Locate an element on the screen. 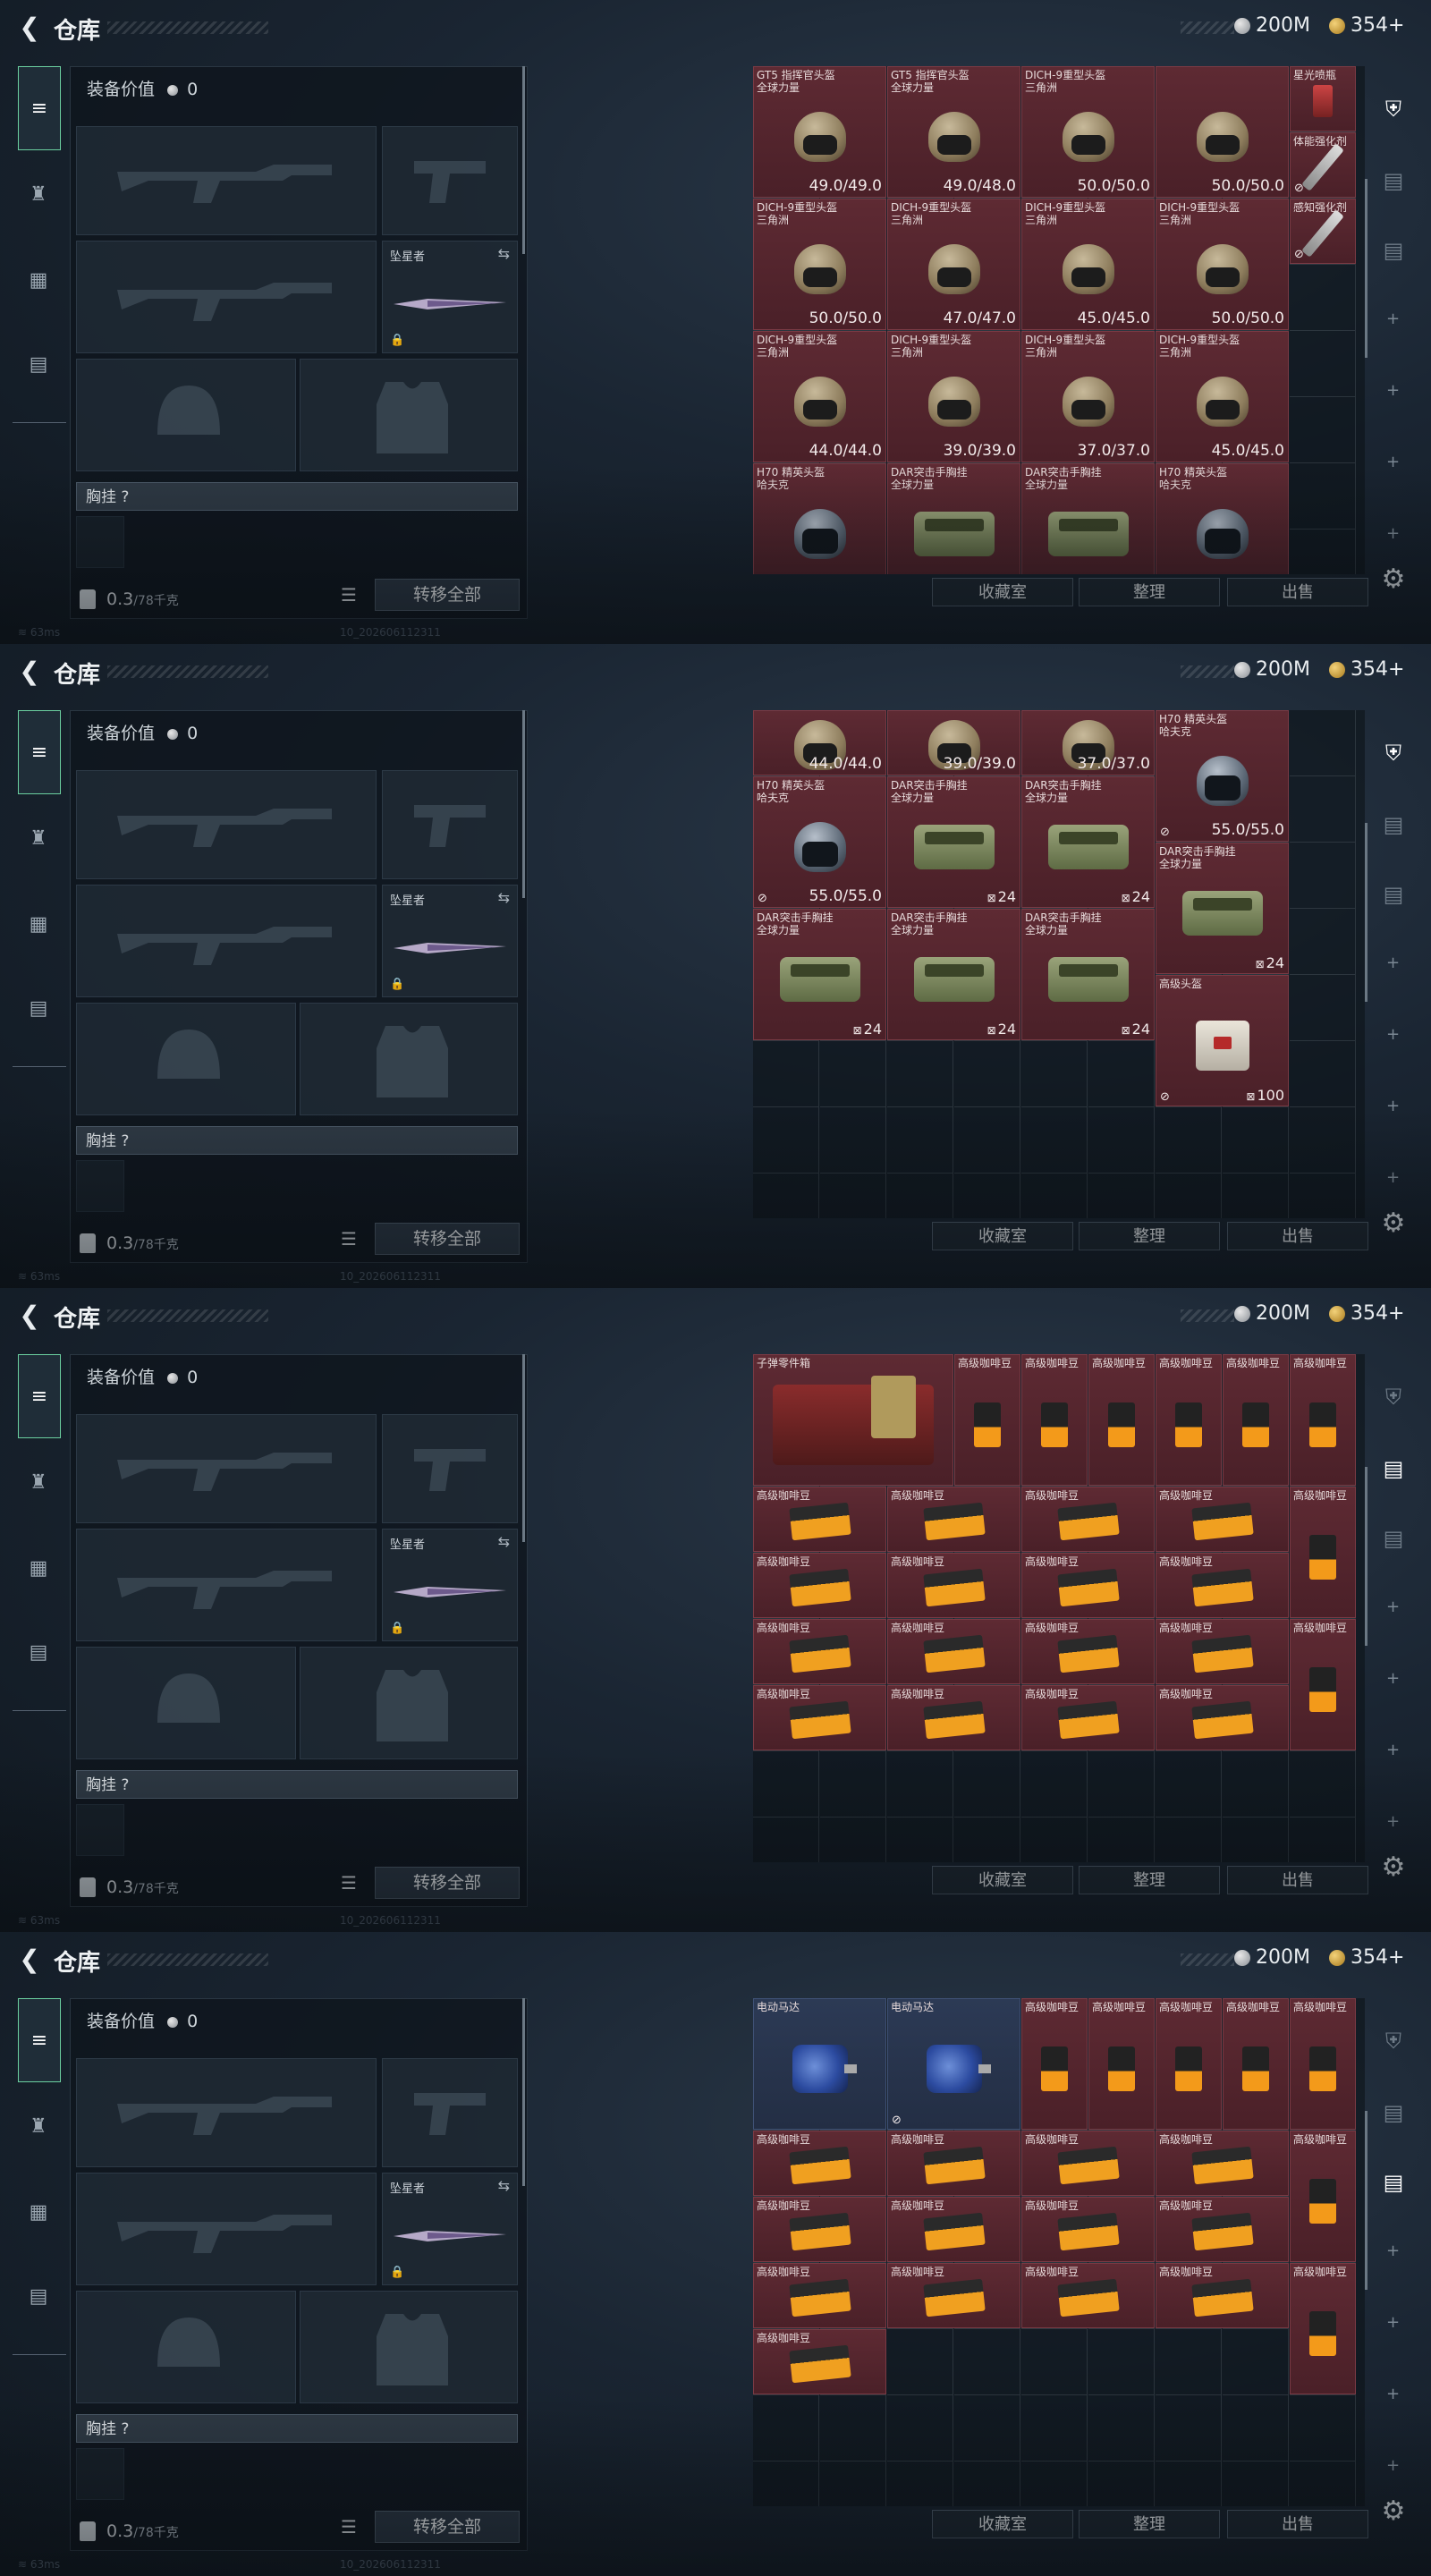 The width and height of the screenshot is (1431, 2576). collection-button: 收藏室 is located at coordinates (1003, 592).